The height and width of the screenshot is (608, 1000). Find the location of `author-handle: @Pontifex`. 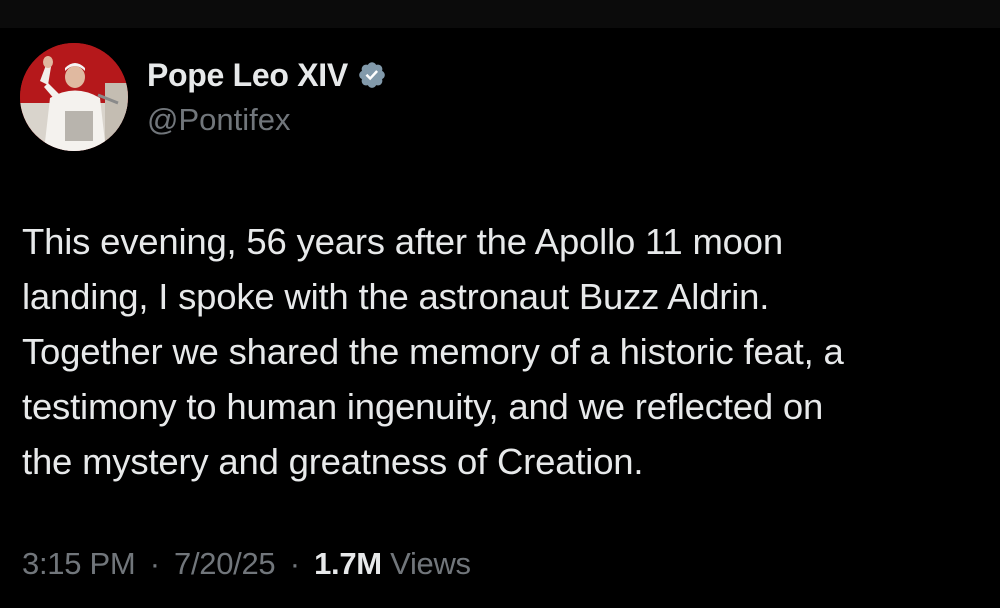

author-handle: @Pontifex is located at coordinates (218, 120).